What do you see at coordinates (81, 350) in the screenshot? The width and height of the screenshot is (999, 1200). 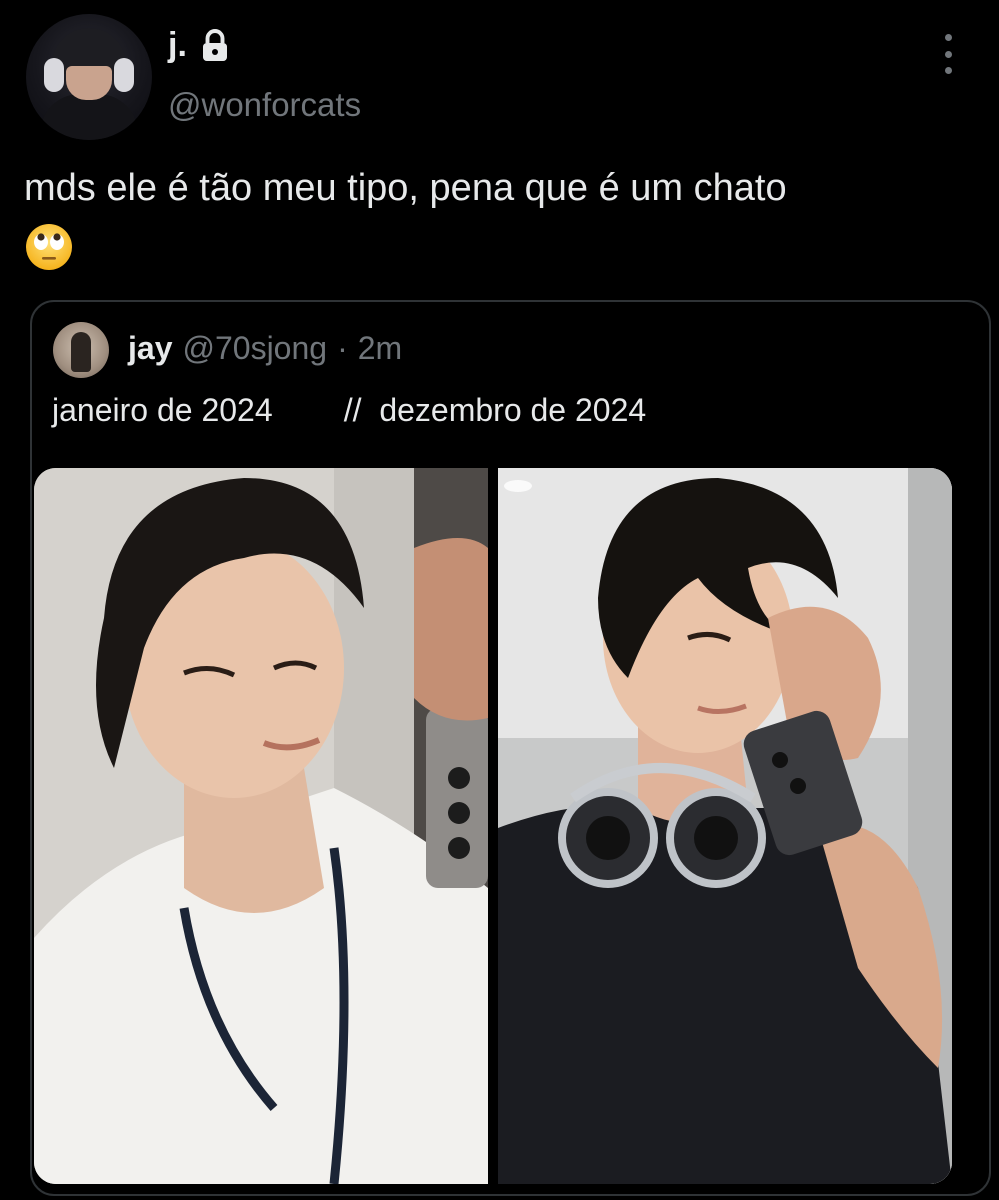 I see `quoted-author-avatar` at bounding box center [81, 350].